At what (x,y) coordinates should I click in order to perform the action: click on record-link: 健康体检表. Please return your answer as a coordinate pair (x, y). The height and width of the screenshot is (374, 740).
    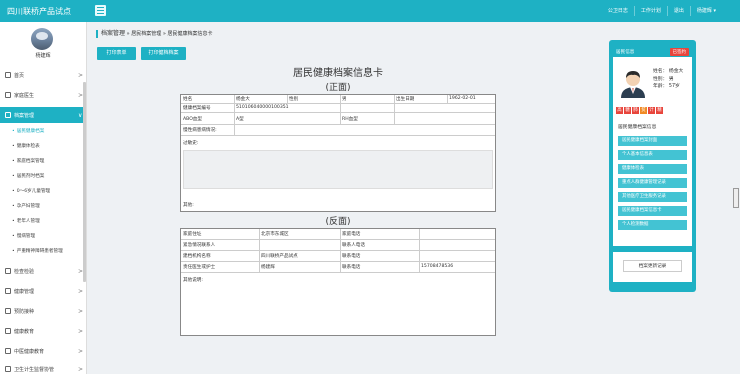
    Looking at the image, I should click on (652, 169).